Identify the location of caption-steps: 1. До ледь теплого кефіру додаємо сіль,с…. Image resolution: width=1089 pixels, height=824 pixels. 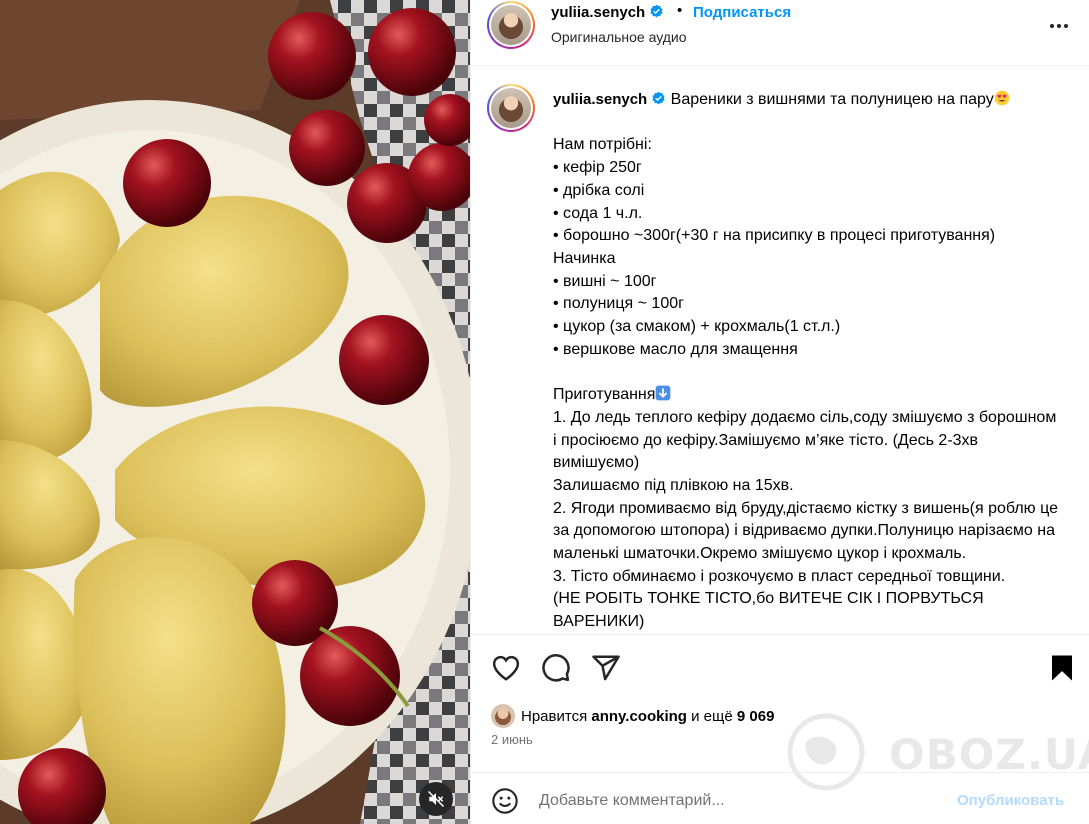
(806, 519).